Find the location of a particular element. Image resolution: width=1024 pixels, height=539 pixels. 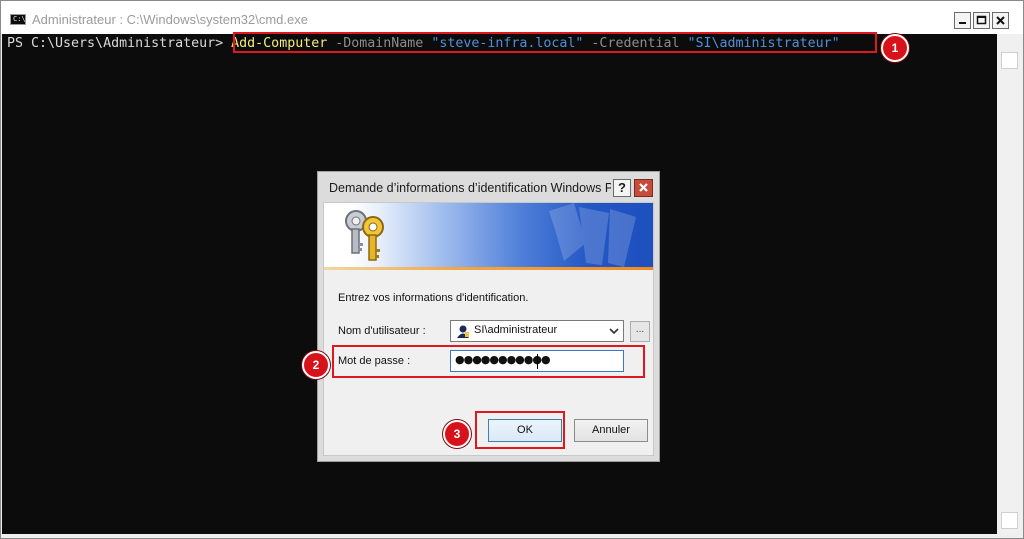

highlight-command is located at coordinates (555, 42).